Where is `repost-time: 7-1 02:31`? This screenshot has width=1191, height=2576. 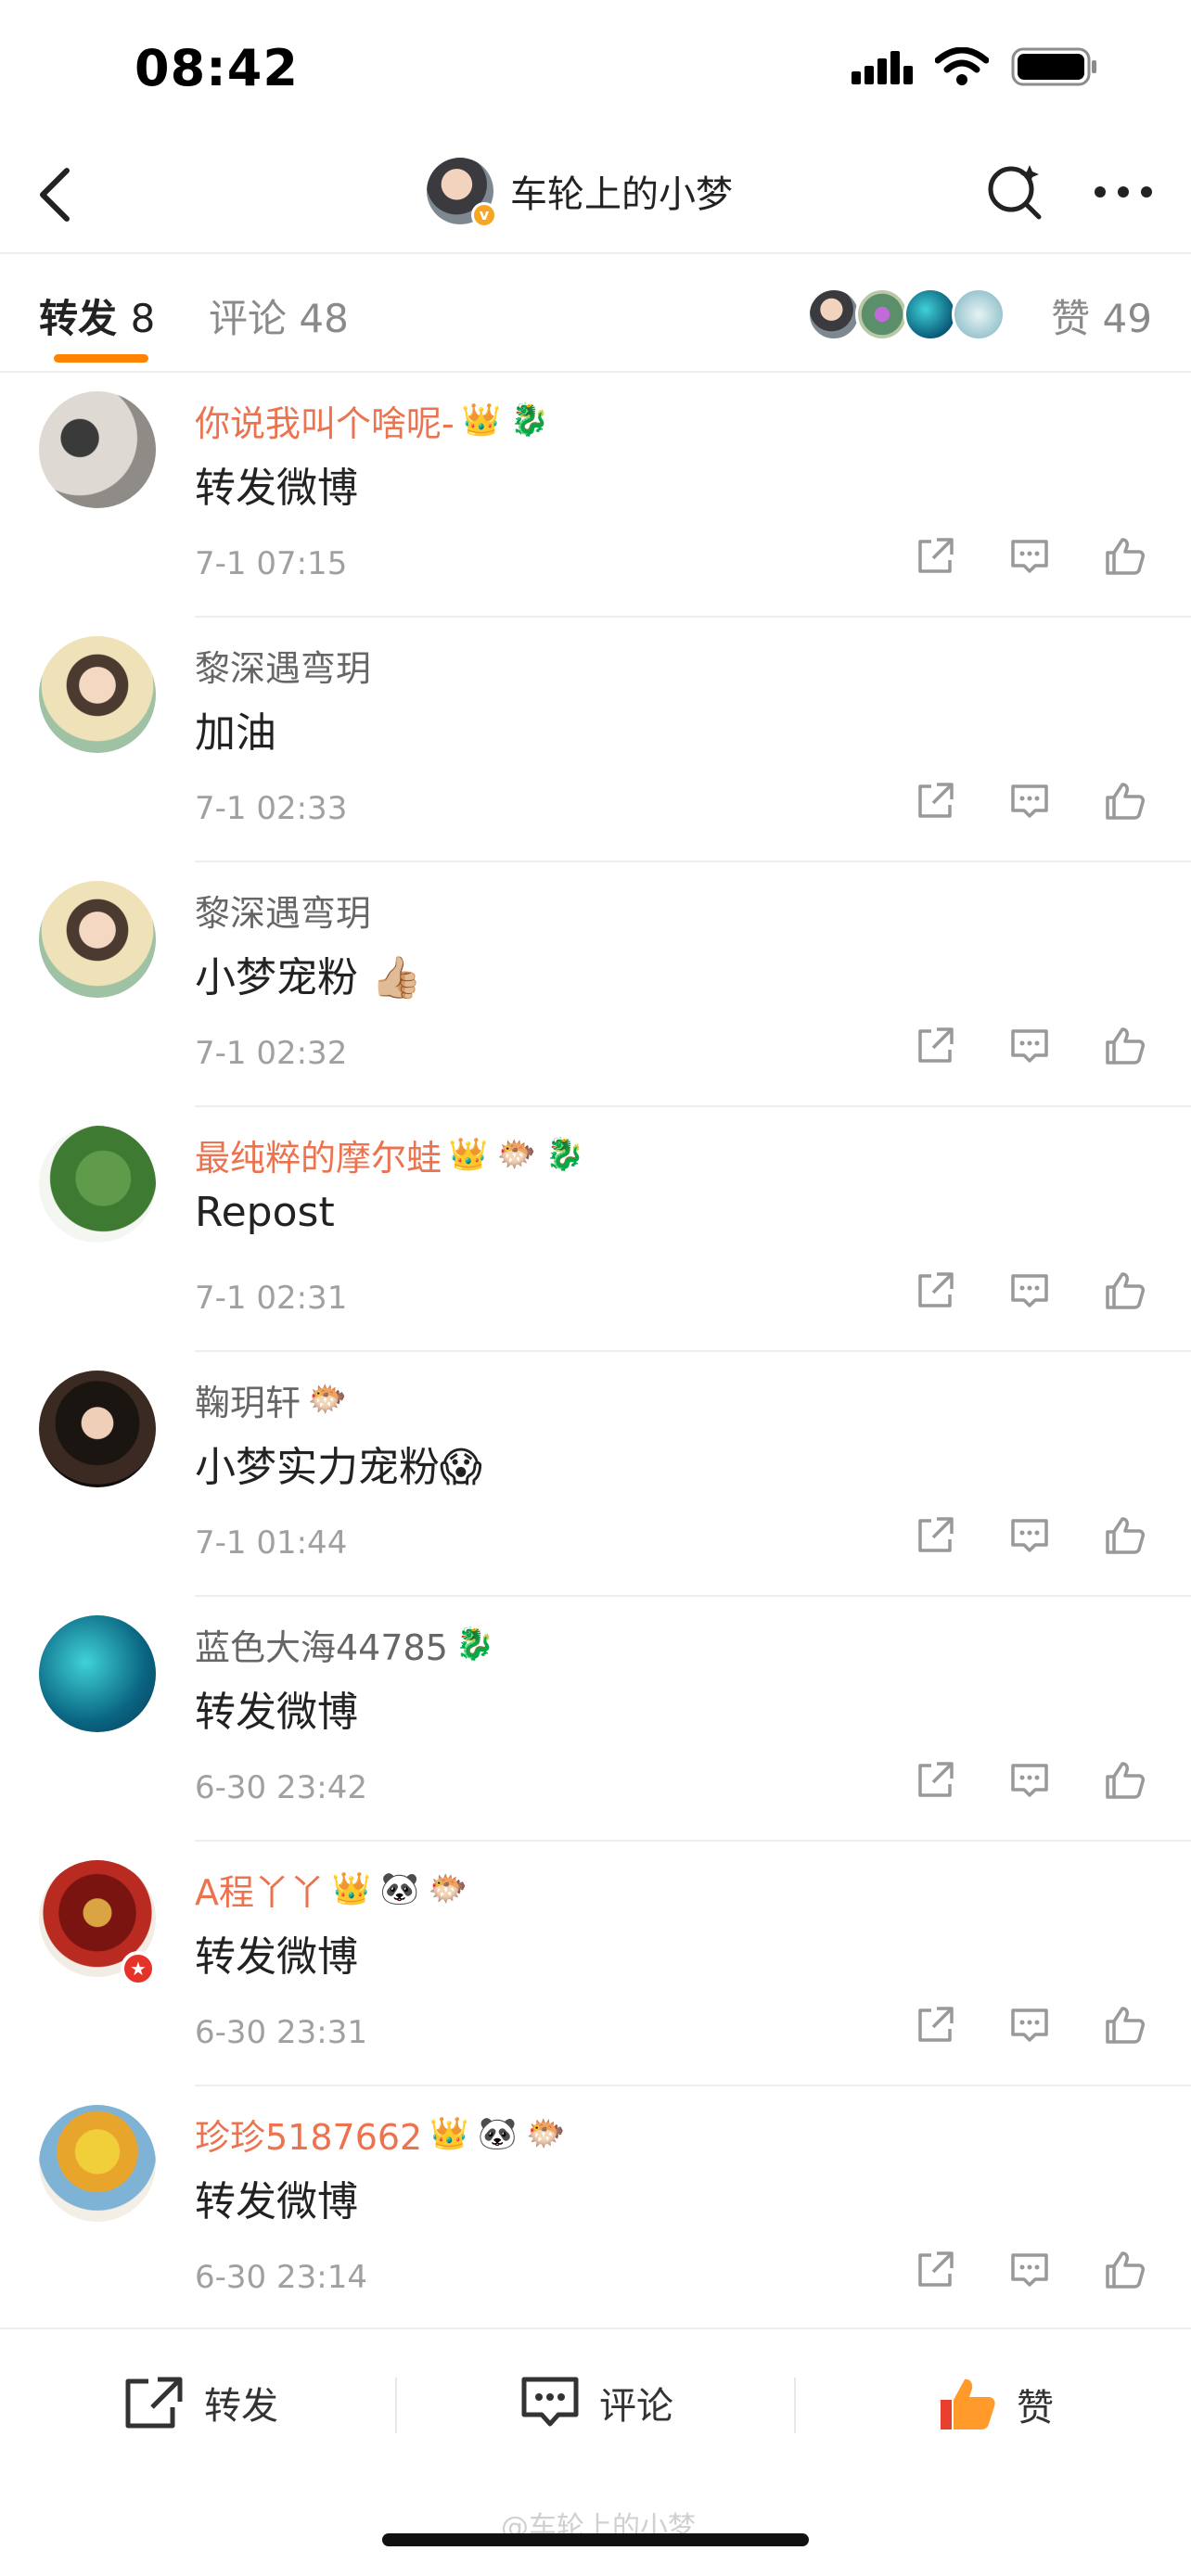 repost-time: 7-1 02:31 is located at coordinates (271, 1298).